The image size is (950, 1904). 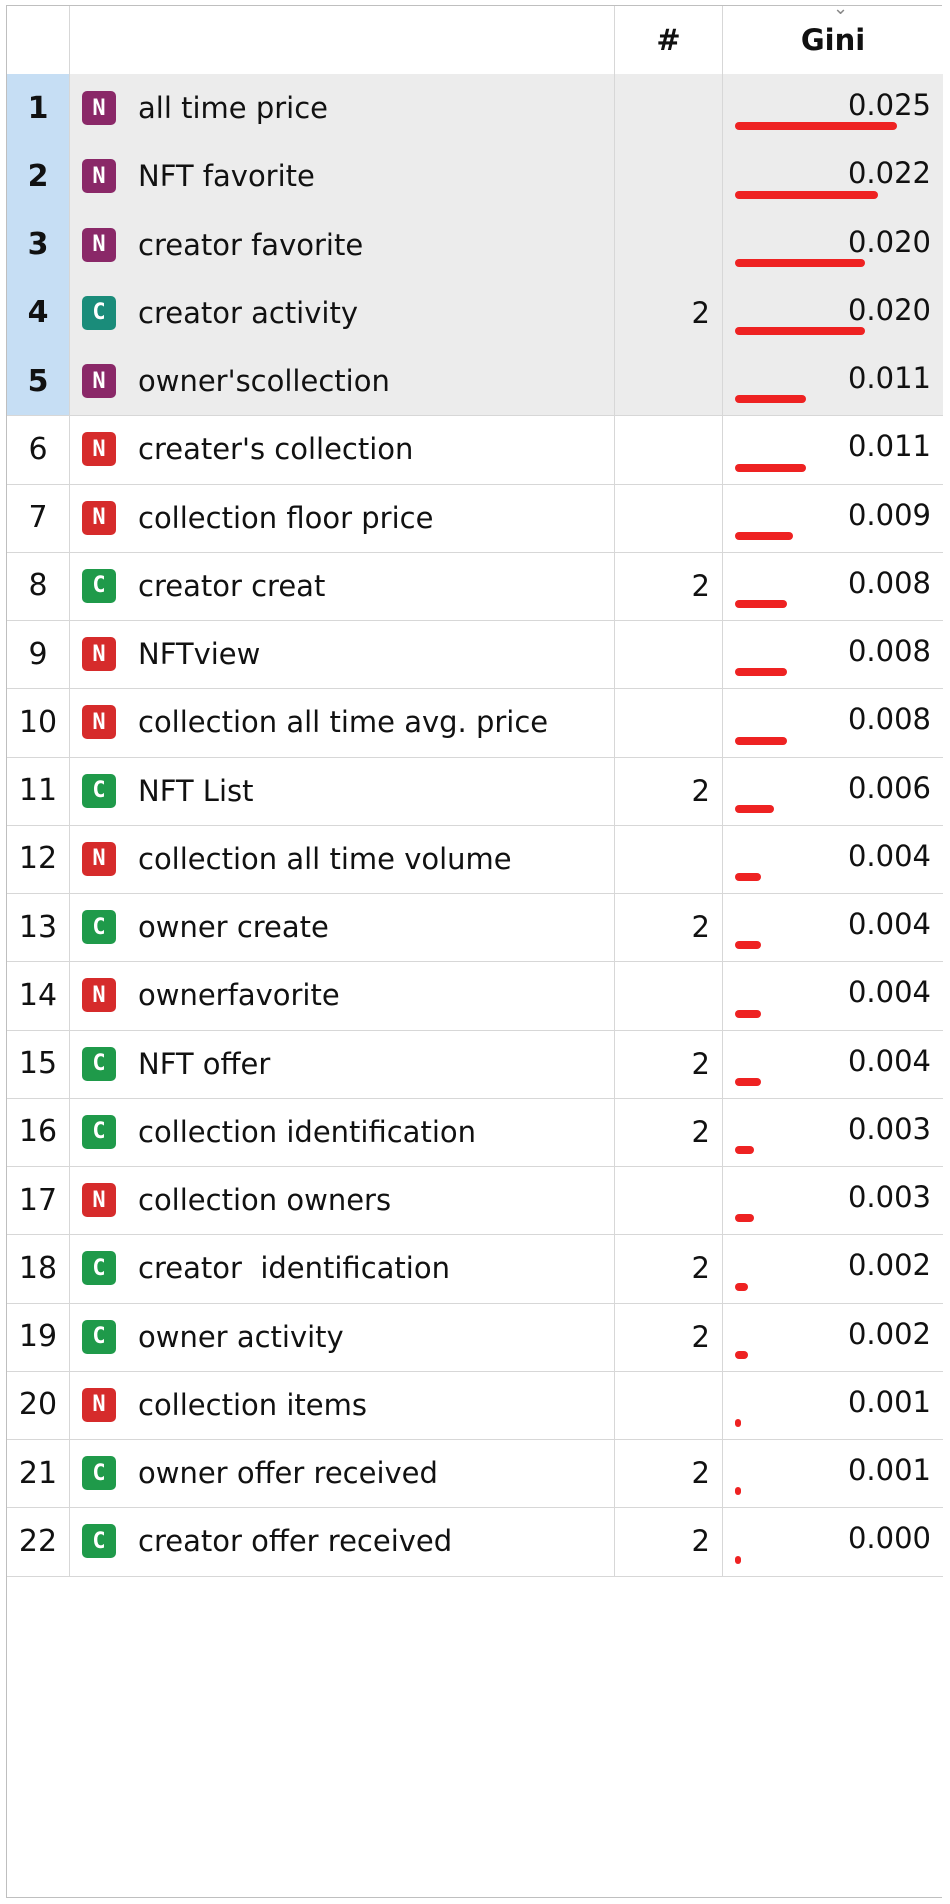 I want to click on row-index: 7, so click(x=38, y=518).